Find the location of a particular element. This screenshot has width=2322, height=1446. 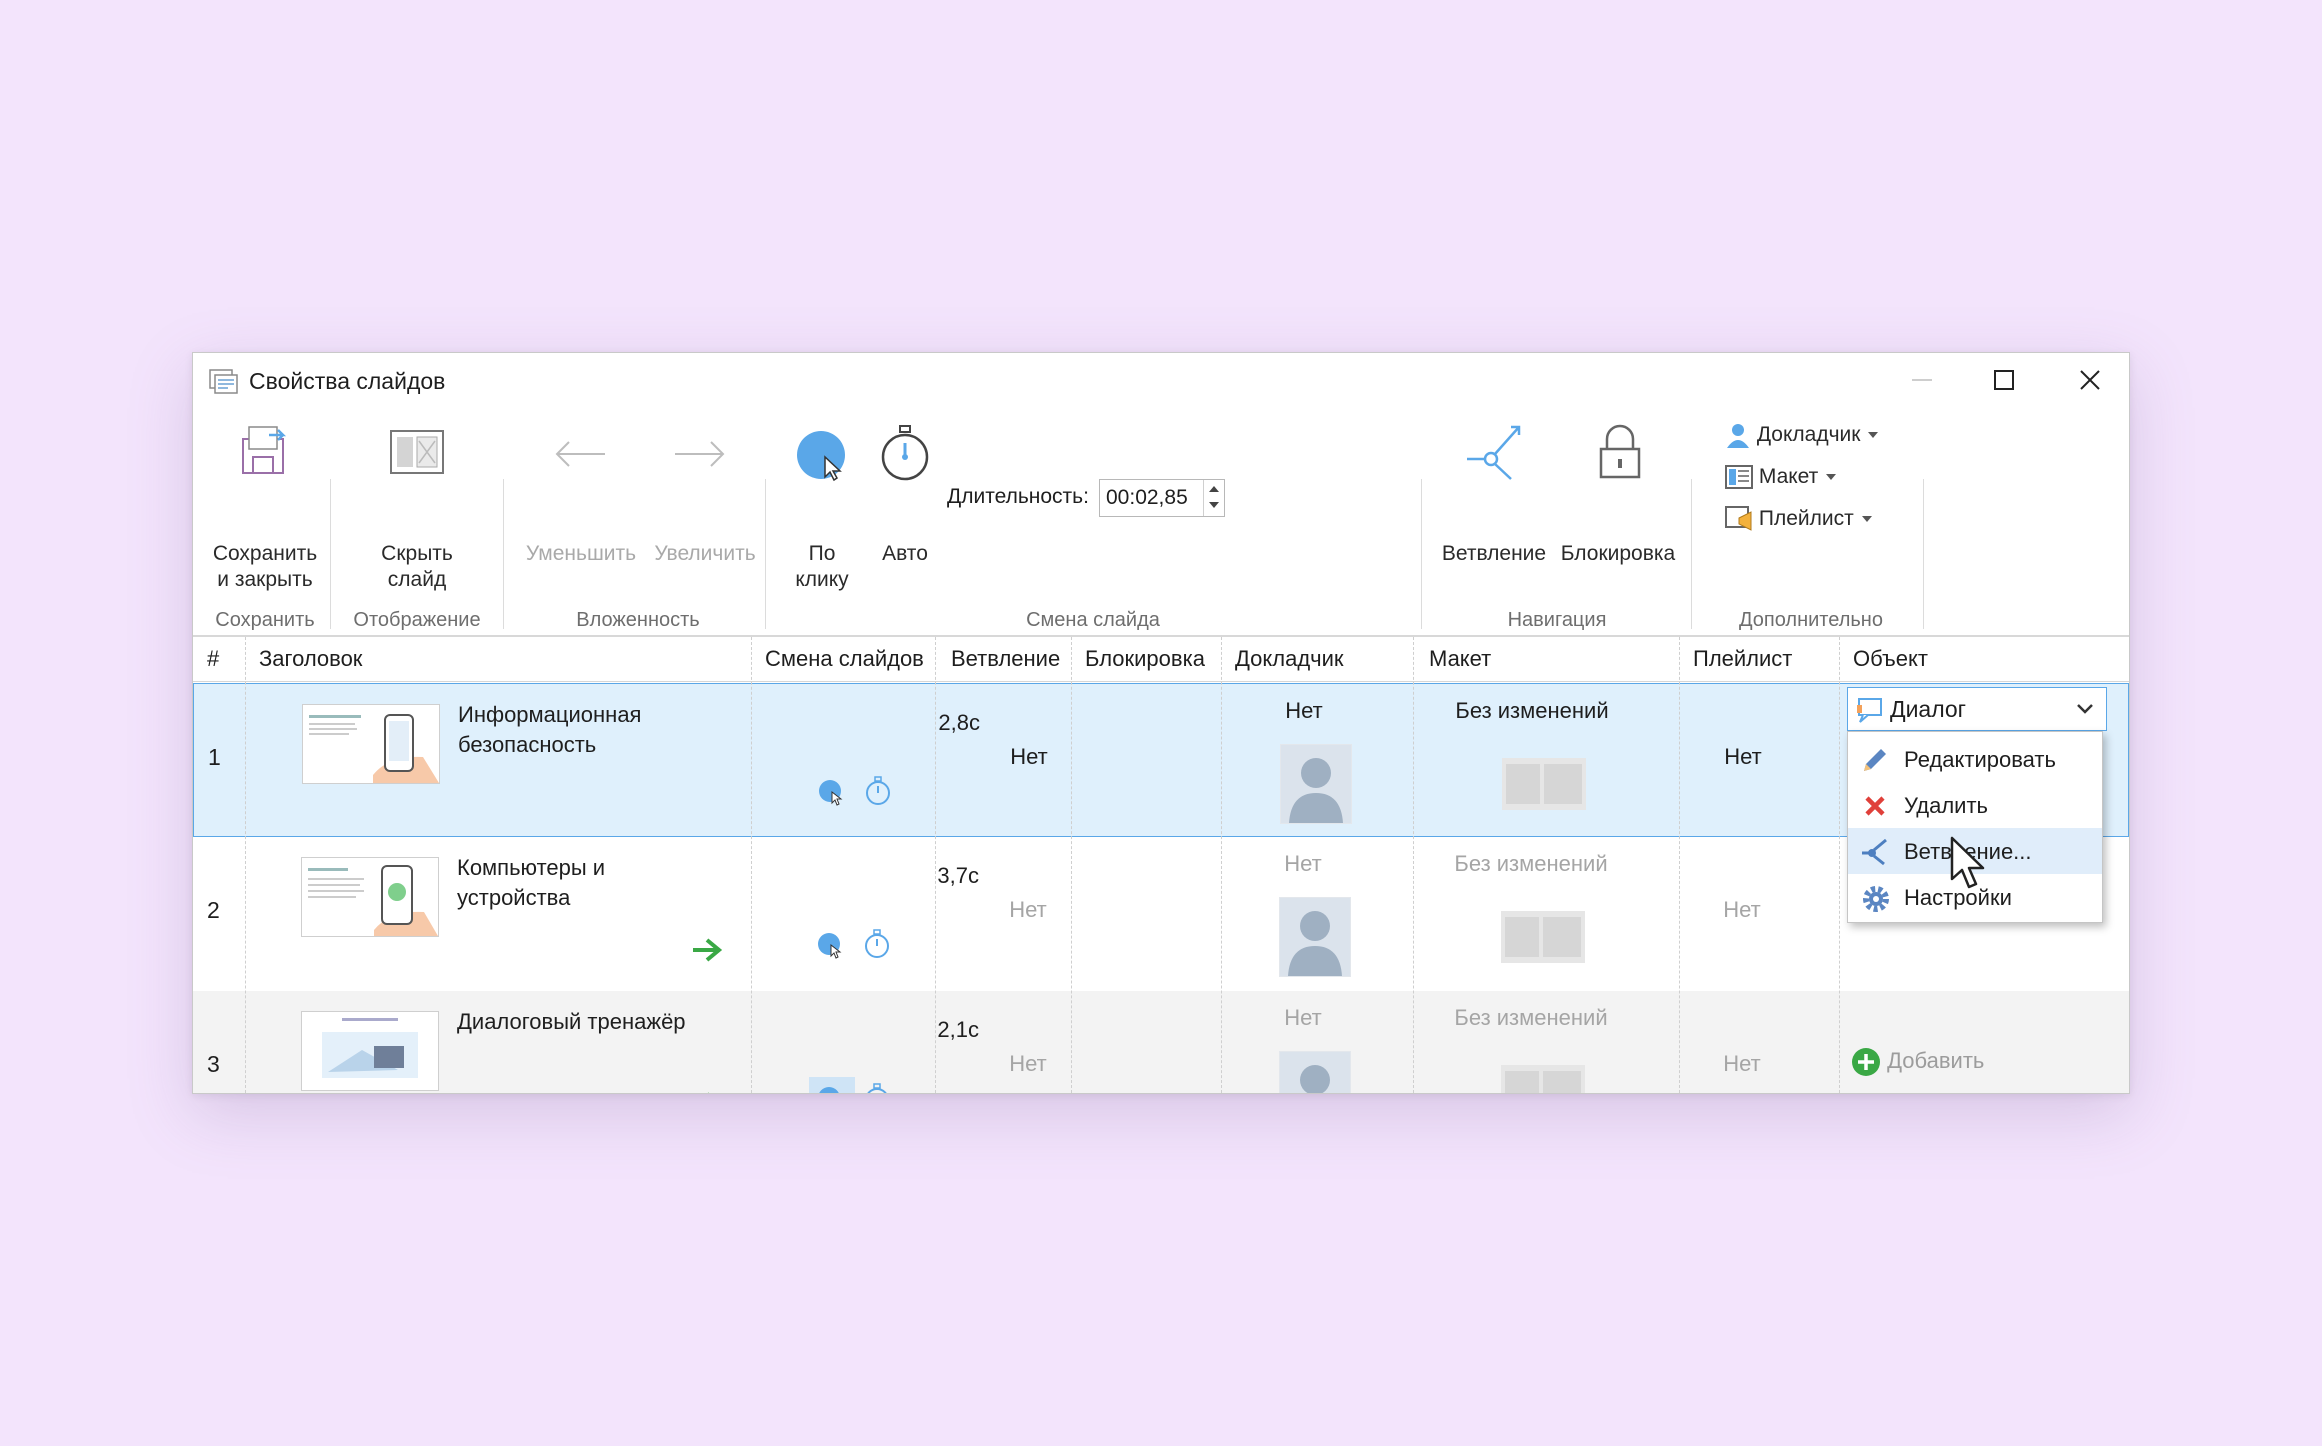

arrow-left-icon is located at coordinates (580, 454).